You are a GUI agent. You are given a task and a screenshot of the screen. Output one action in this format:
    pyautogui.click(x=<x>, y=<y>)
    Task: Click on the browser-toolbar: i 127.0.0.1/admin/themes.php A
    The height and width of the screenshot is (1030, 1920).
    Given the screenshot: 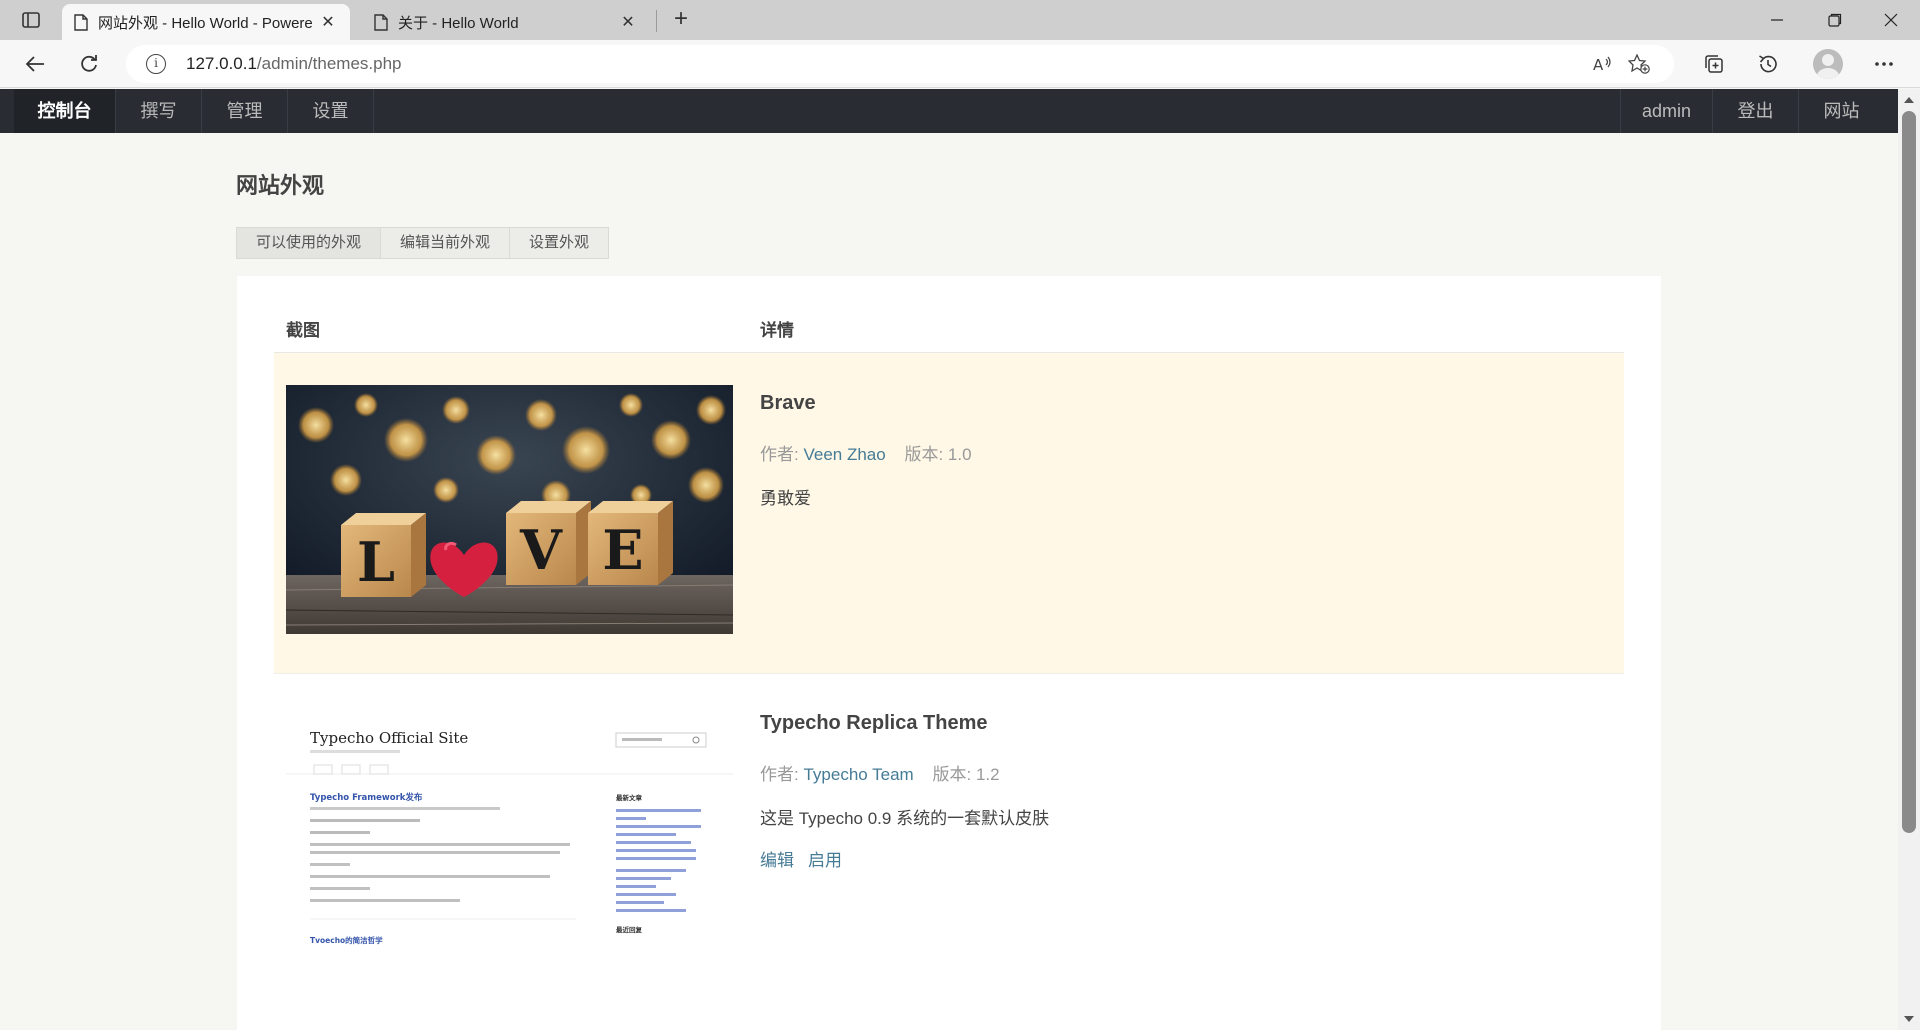 What is the action you would take?
    pyautogui.click(x=960, y=64)
    